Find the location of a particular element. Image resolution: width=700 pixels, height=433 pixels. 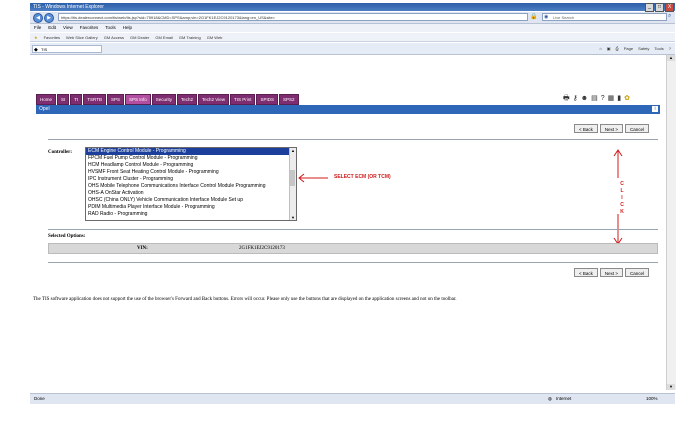

print-icon: ⎙ is located at coordinates (617, 49).